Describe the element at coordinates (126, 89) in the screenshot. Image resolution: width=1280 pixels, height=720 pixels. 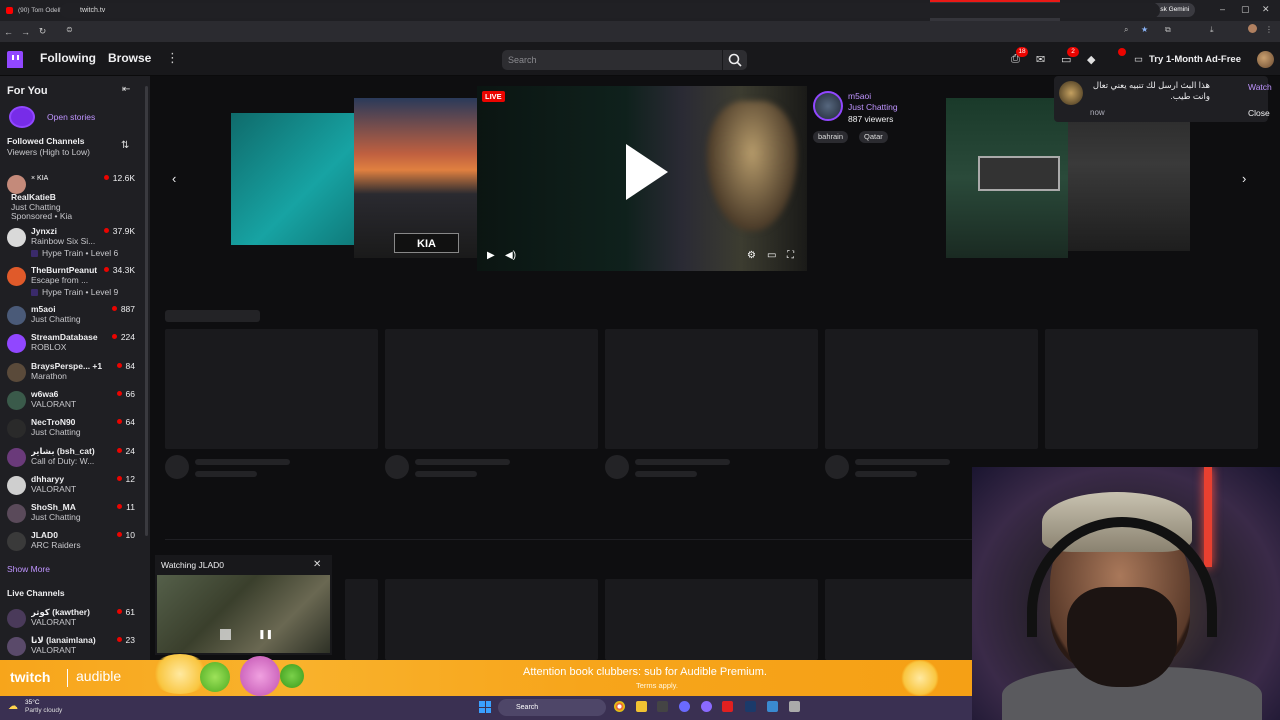
I see `collapse-sidebar-icon: ⇤` at that location.